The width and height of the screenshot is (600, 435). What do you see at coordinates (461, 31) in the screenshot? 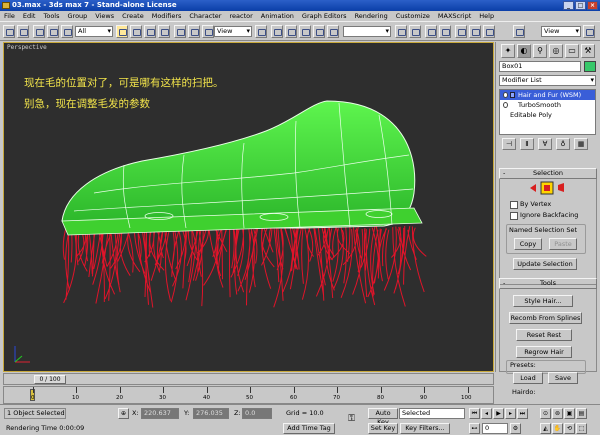
I see `material-editor-icon` at bounding box center [461, 31].